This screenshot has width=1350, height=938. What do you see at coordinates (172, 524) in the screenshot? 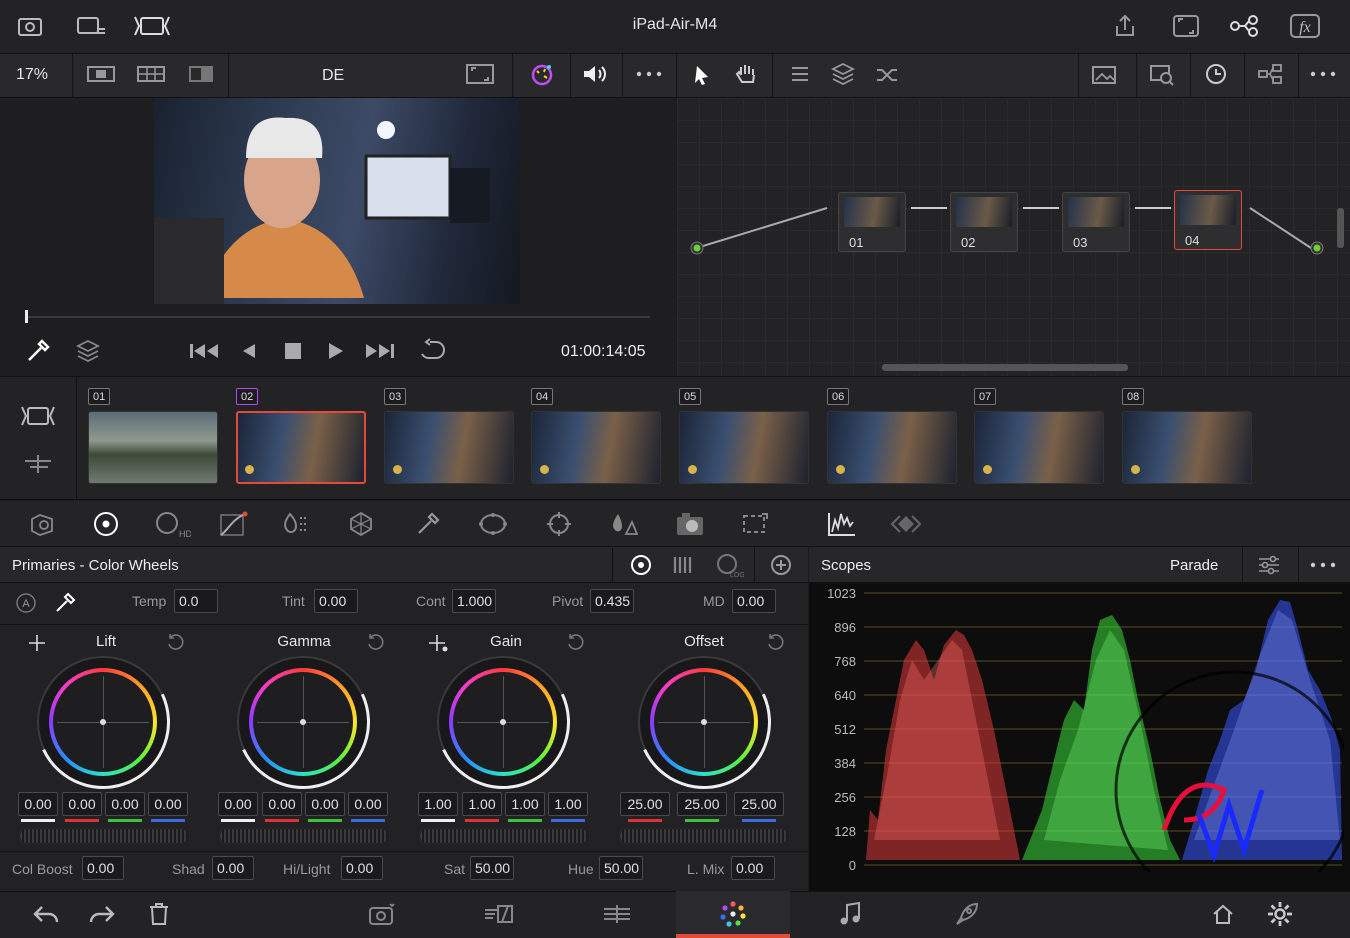
I see `hdr-wheels-icon: HDR` at bounding box center [172, 524].